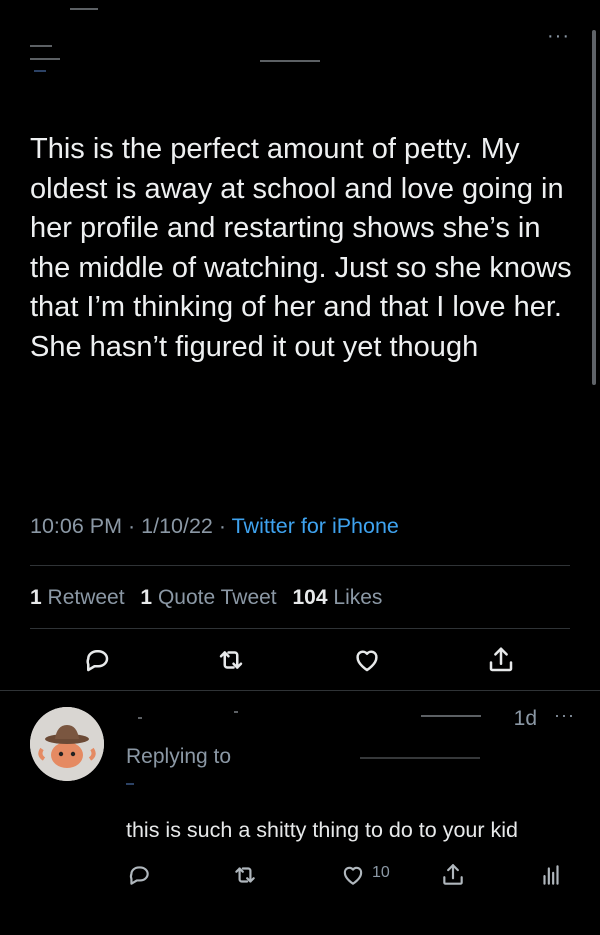 This screenshot has width=600, height=935. I want to click on avatar, so click(67, 744).